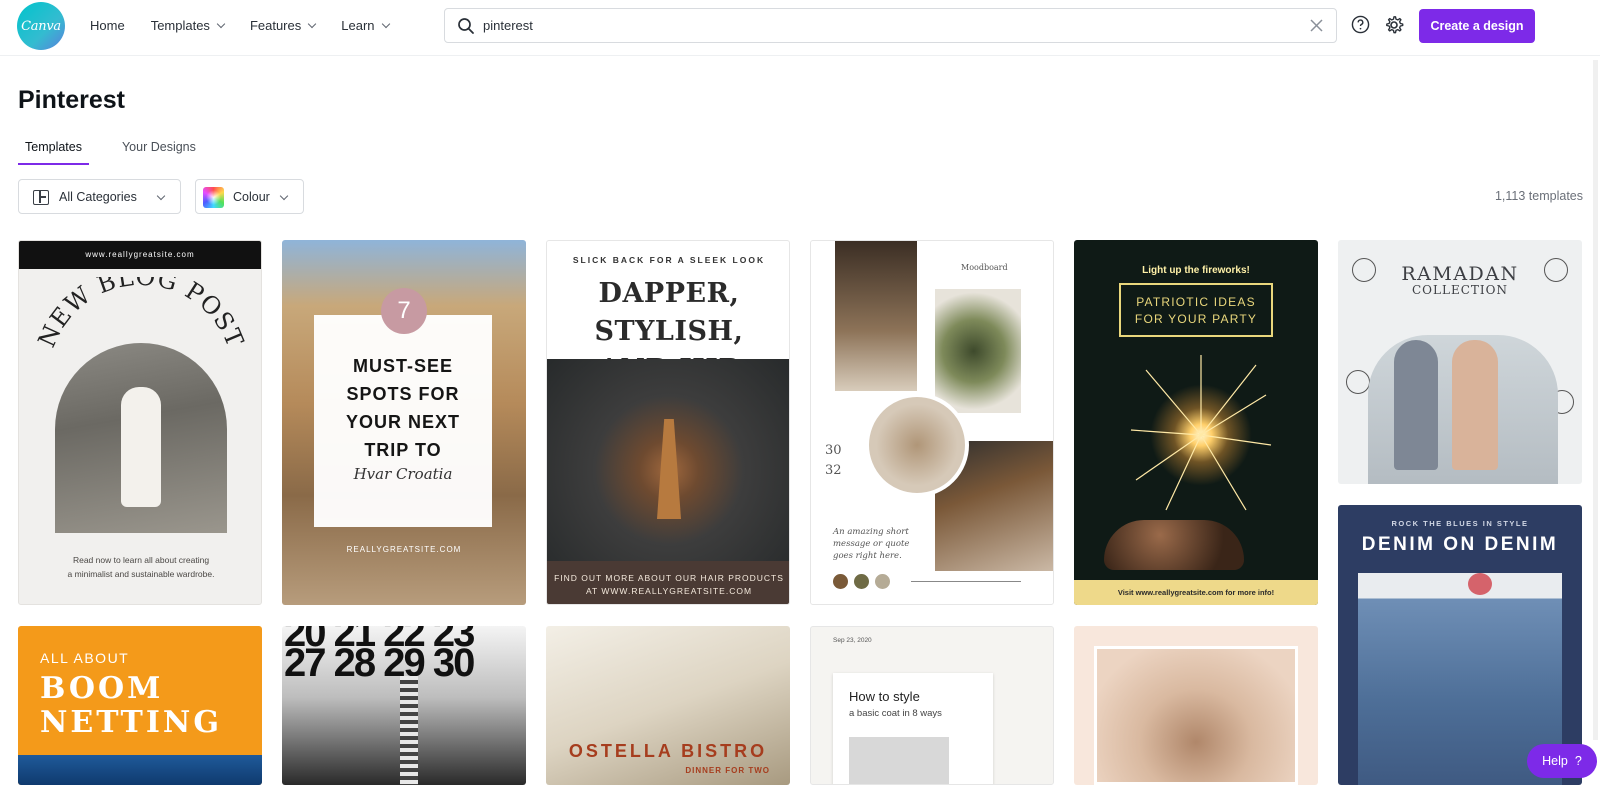 Image resolution: width=1600 pixels, height=785 pixels. What do you see at coordinates (409, 730) in the screenshot?
I see `binder-rings` at bounding box center [409, 730].